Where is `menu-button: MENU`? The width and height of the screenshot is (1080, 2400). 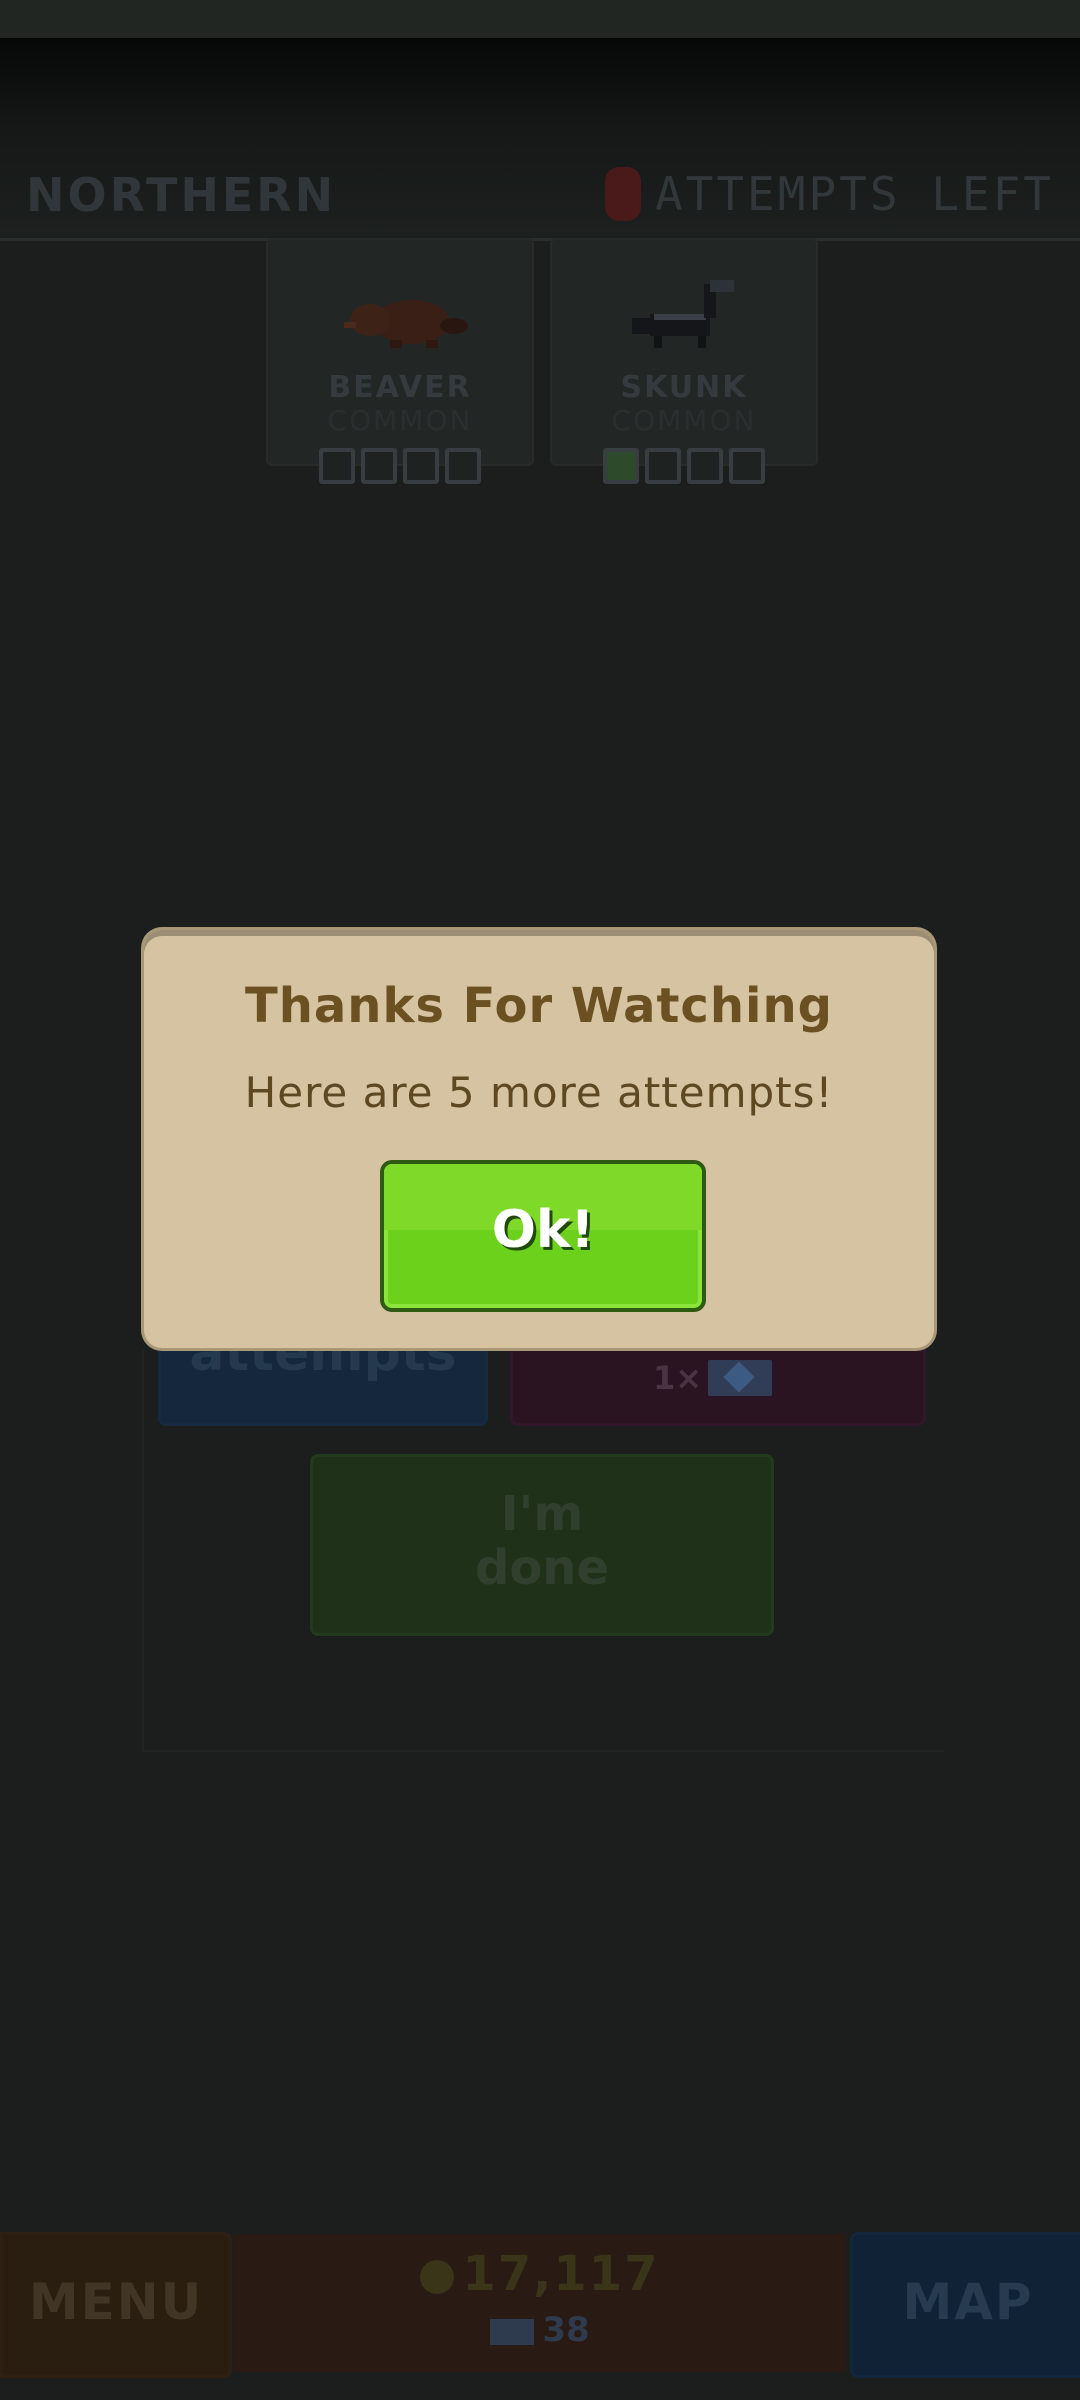
menu-button: MENU is located at coordinates (116, 2305).